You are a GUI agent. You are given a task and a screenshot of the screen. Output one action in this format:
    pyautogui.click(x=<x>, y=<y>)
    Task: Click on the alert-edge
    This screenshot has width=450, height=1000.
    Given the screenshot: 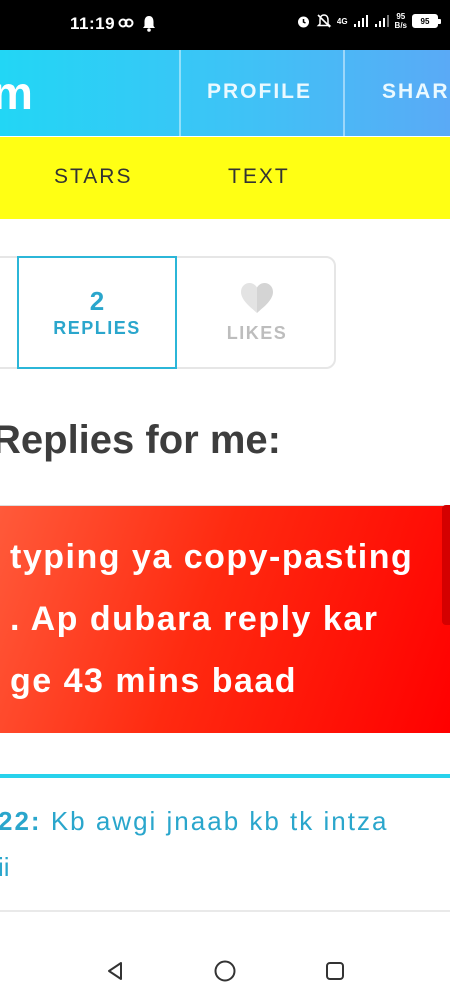 What is the action you would take?
    pyautogui.click(x=446, y=565)
    